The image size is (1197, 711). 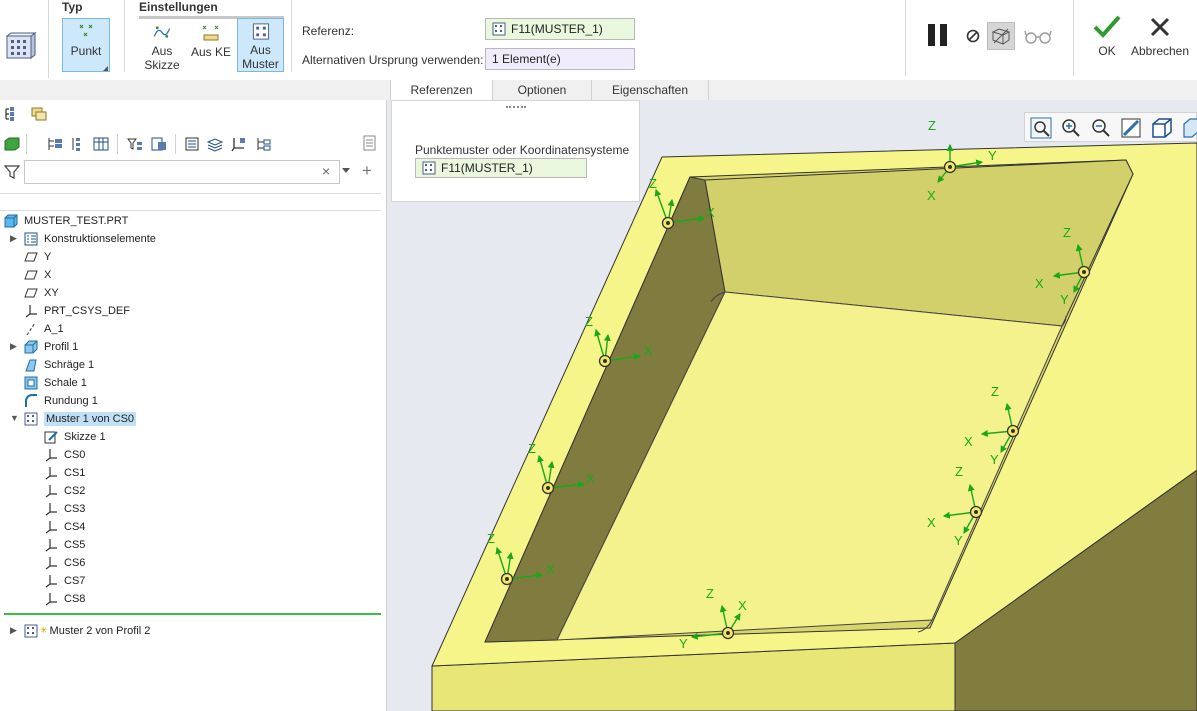 I want to click on clear-search-icon: ×, so click(x=326, y=171).